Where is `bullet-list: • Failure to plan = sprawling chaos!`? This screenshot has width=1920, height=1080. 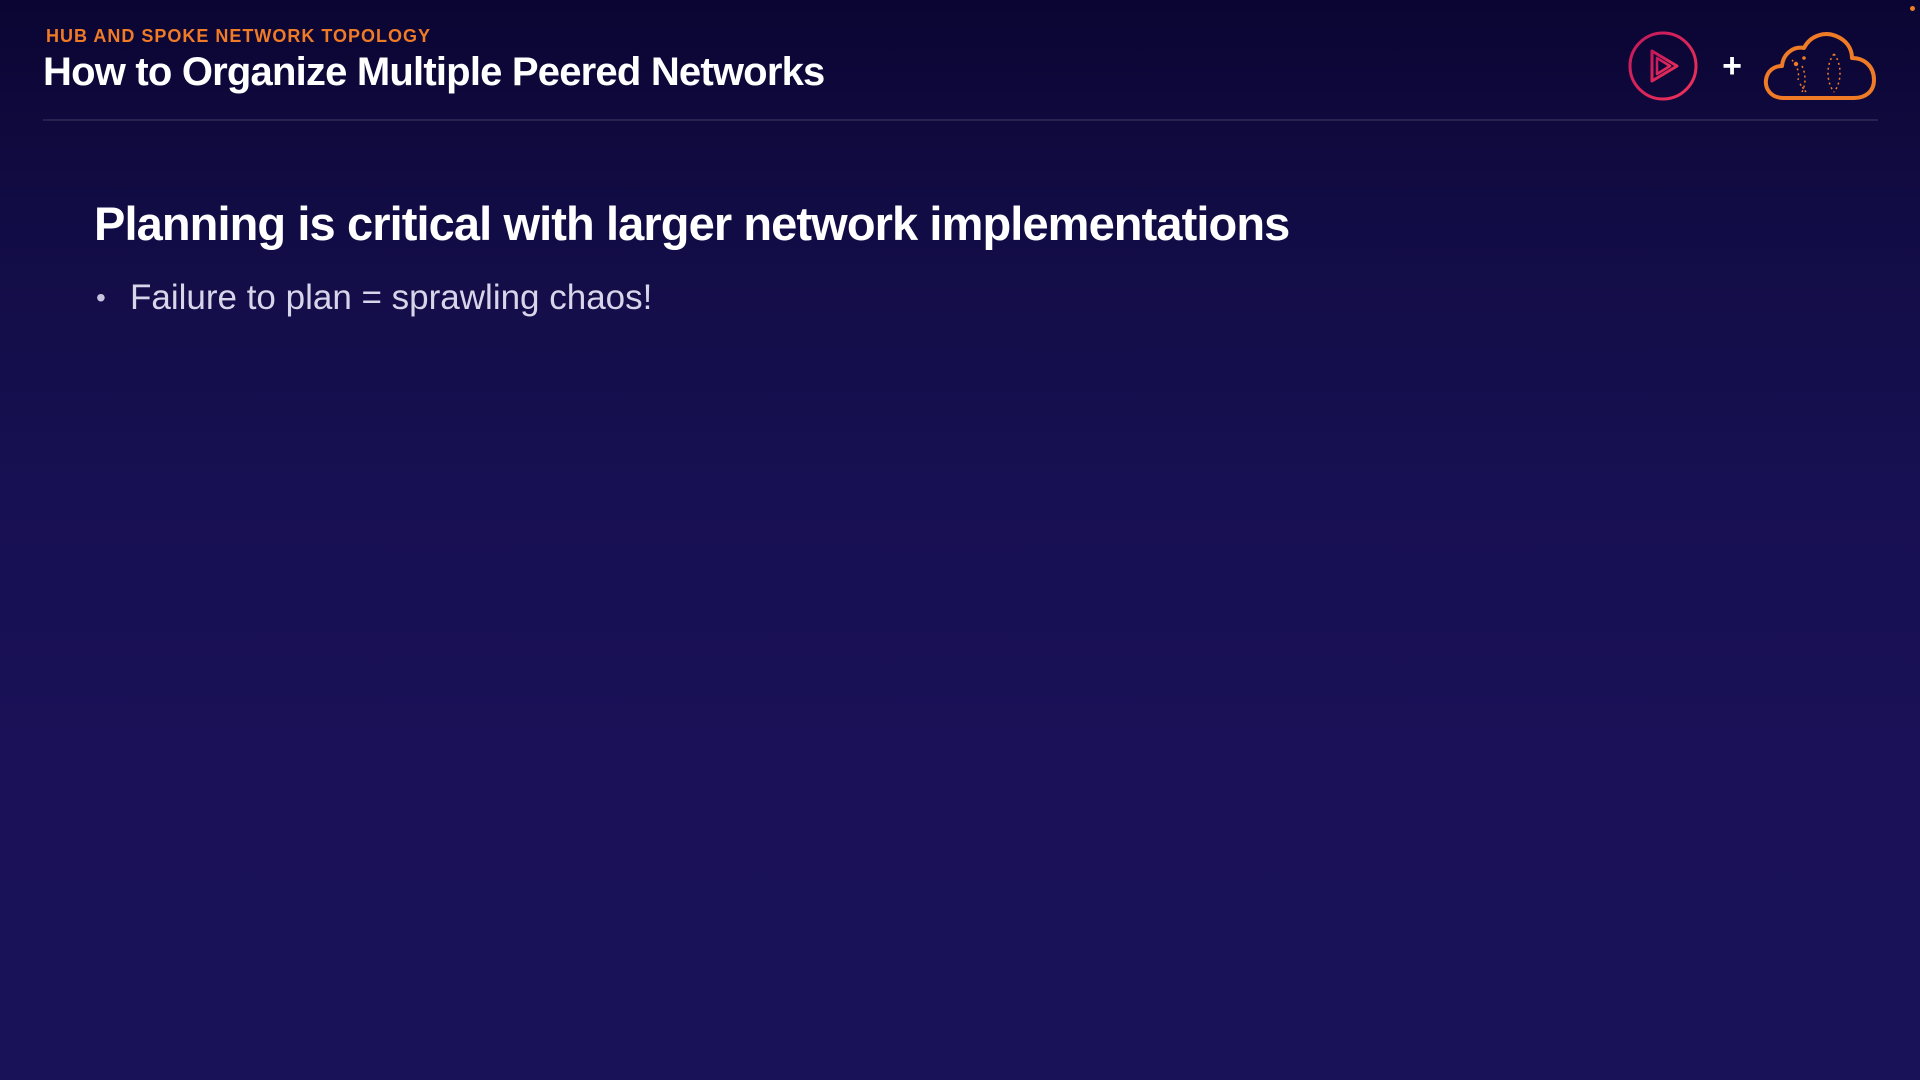 bullet-list: • Failure to plan = sprawling chaos! is located at coordinates (944, 298).